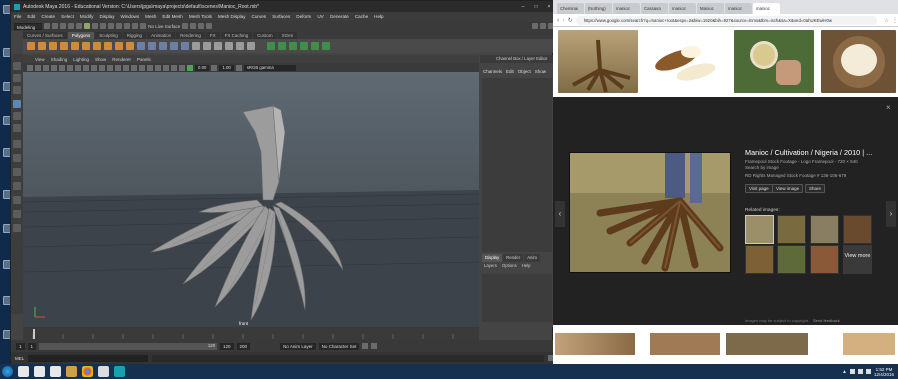 Image resolution: width=898 pixels, height=379 pixels. What do you see at coordinates (118, 67) in the screenshot?
I see `smooth-shade-icon` at bounding box center [118, 67].